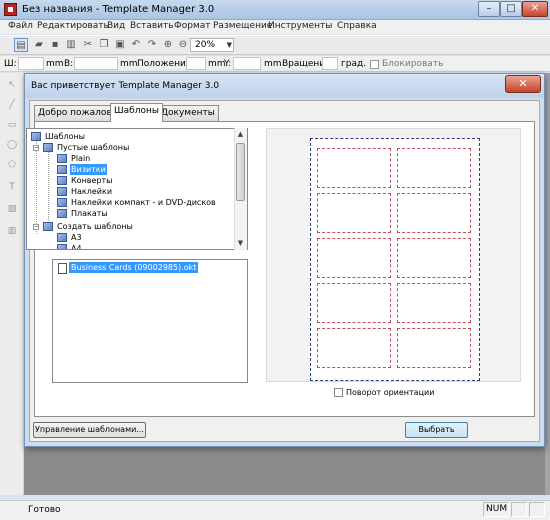 Image resolution: width=550 pixels, height=520 pixels. Describe the element at coordinates (212, 45) in the screenshot. I see `zoom-select: 20% ▼` at that location.